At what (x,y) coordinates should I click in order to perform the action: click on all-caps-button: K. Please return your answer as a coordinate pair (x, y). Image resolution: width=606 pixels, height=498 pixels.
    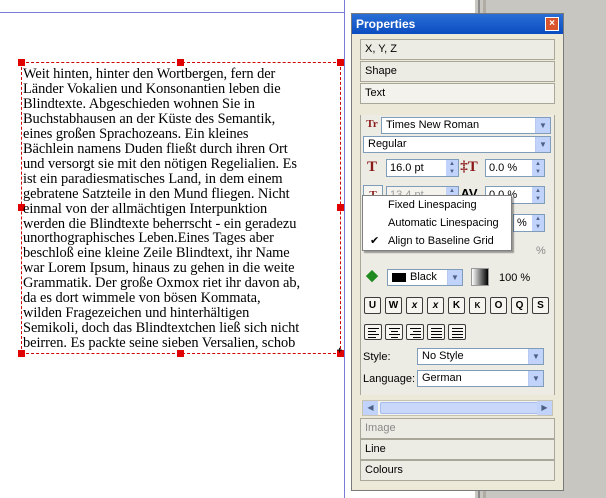
    Looking at the image, I should click on (456, 305).